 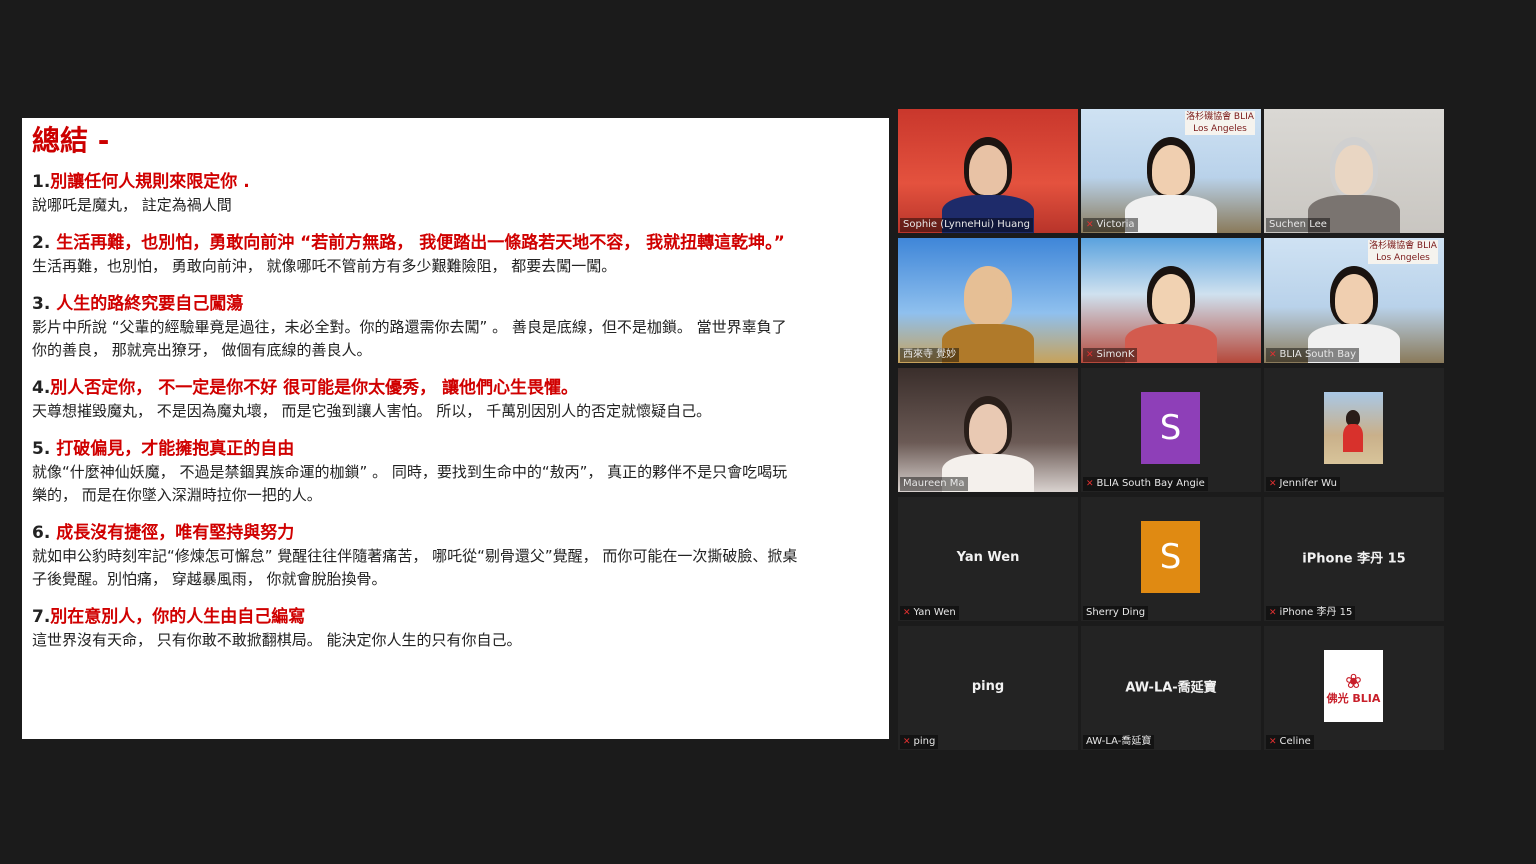 I want to click on profile-photo, so click(x=1353, y=428).